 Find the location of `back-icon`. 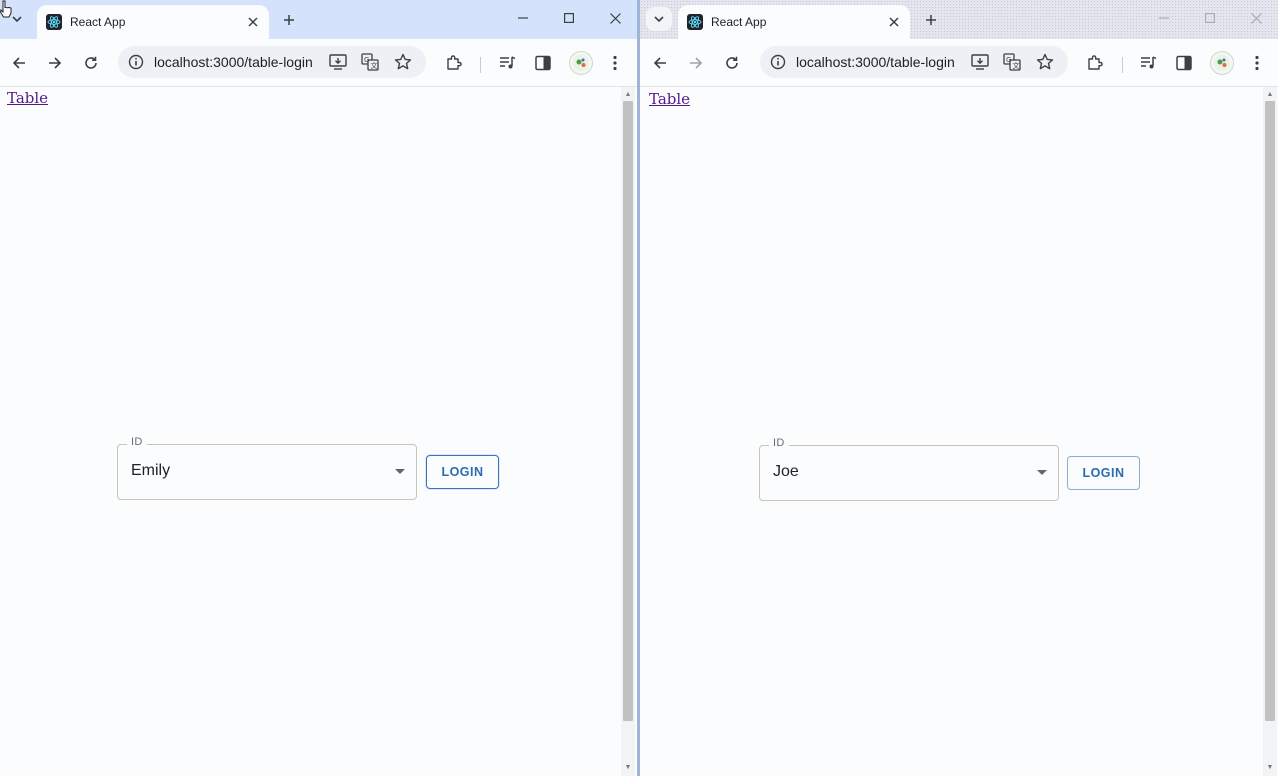

back-icon is located at coordinates (18, 63).